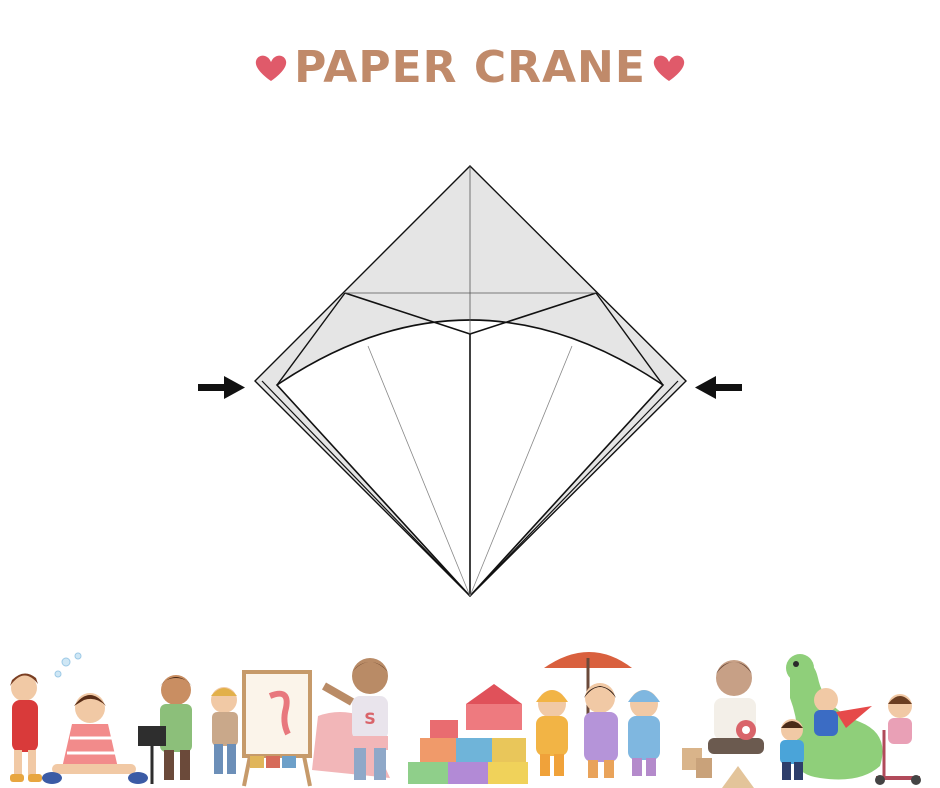 Image resolution: width=940 pixels, height=788 pixels. What do you see at coordinates (718, 387) in the screenshot?
I see `arrow-left-icon` at bounding box center [718, 387].